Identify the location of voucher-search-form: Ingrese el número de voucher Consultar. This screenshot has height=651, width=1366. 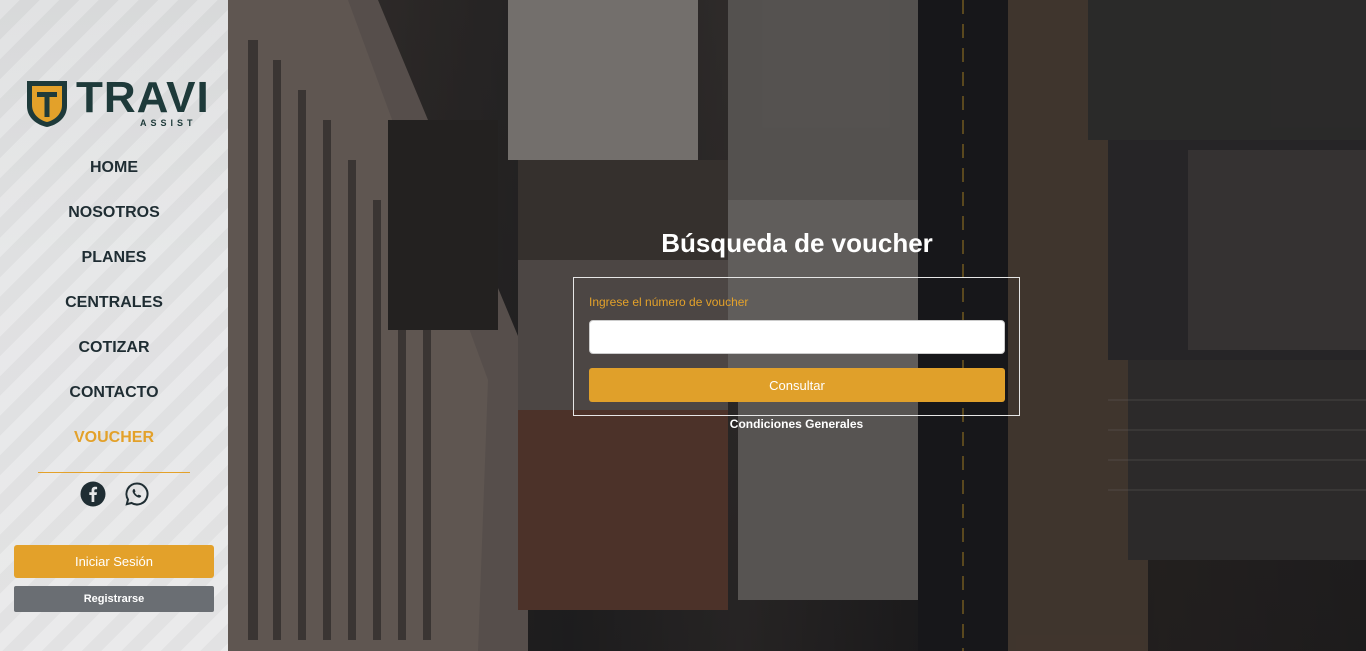
(796, 346).